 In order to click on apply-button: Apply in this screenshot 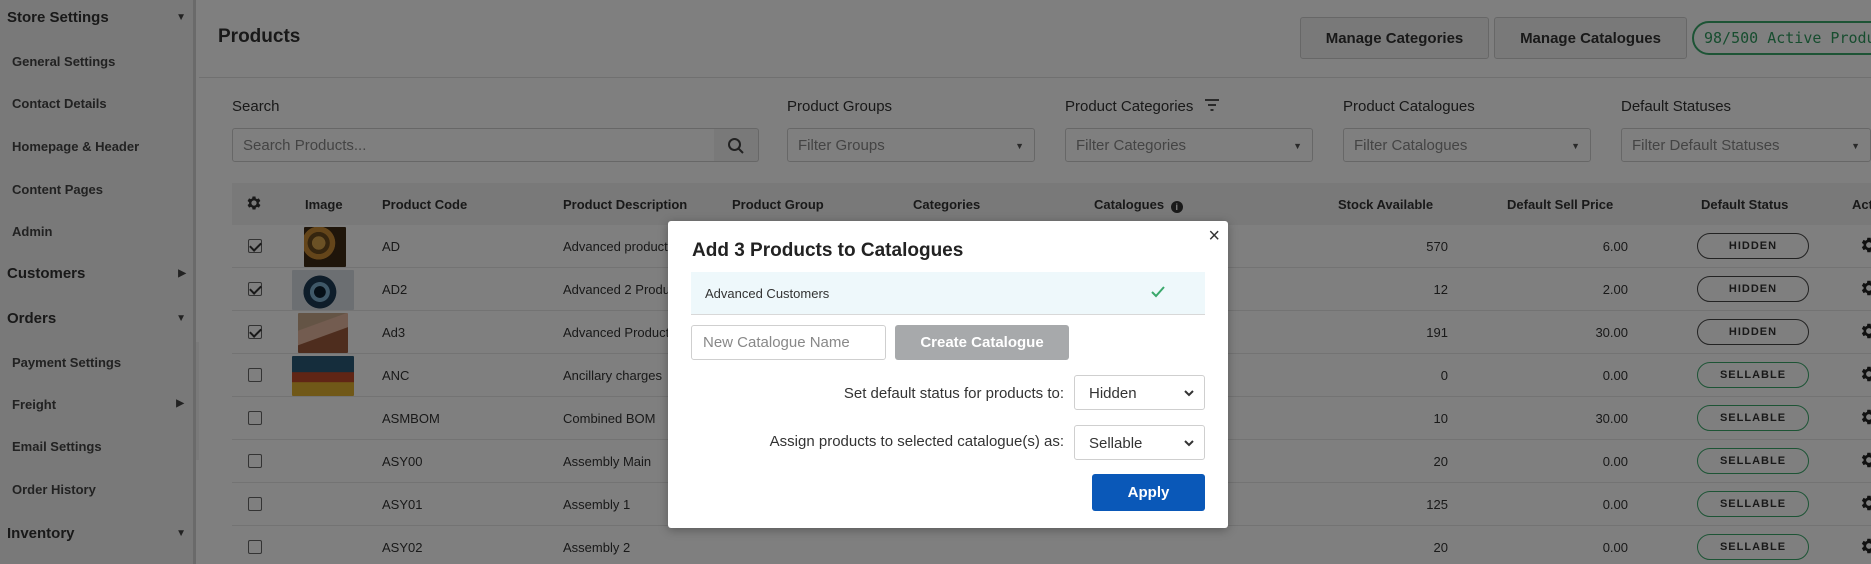, I will do `click(1148, 492)`.